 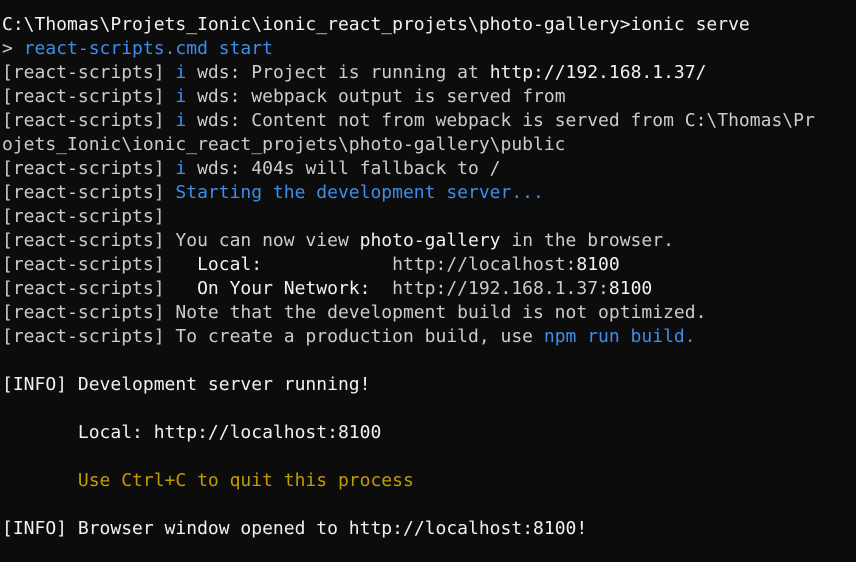 What do you see at coordinates (581, 528) in the screenshot?
I see `browser-suffix: !` at bounding box center [581, 528].